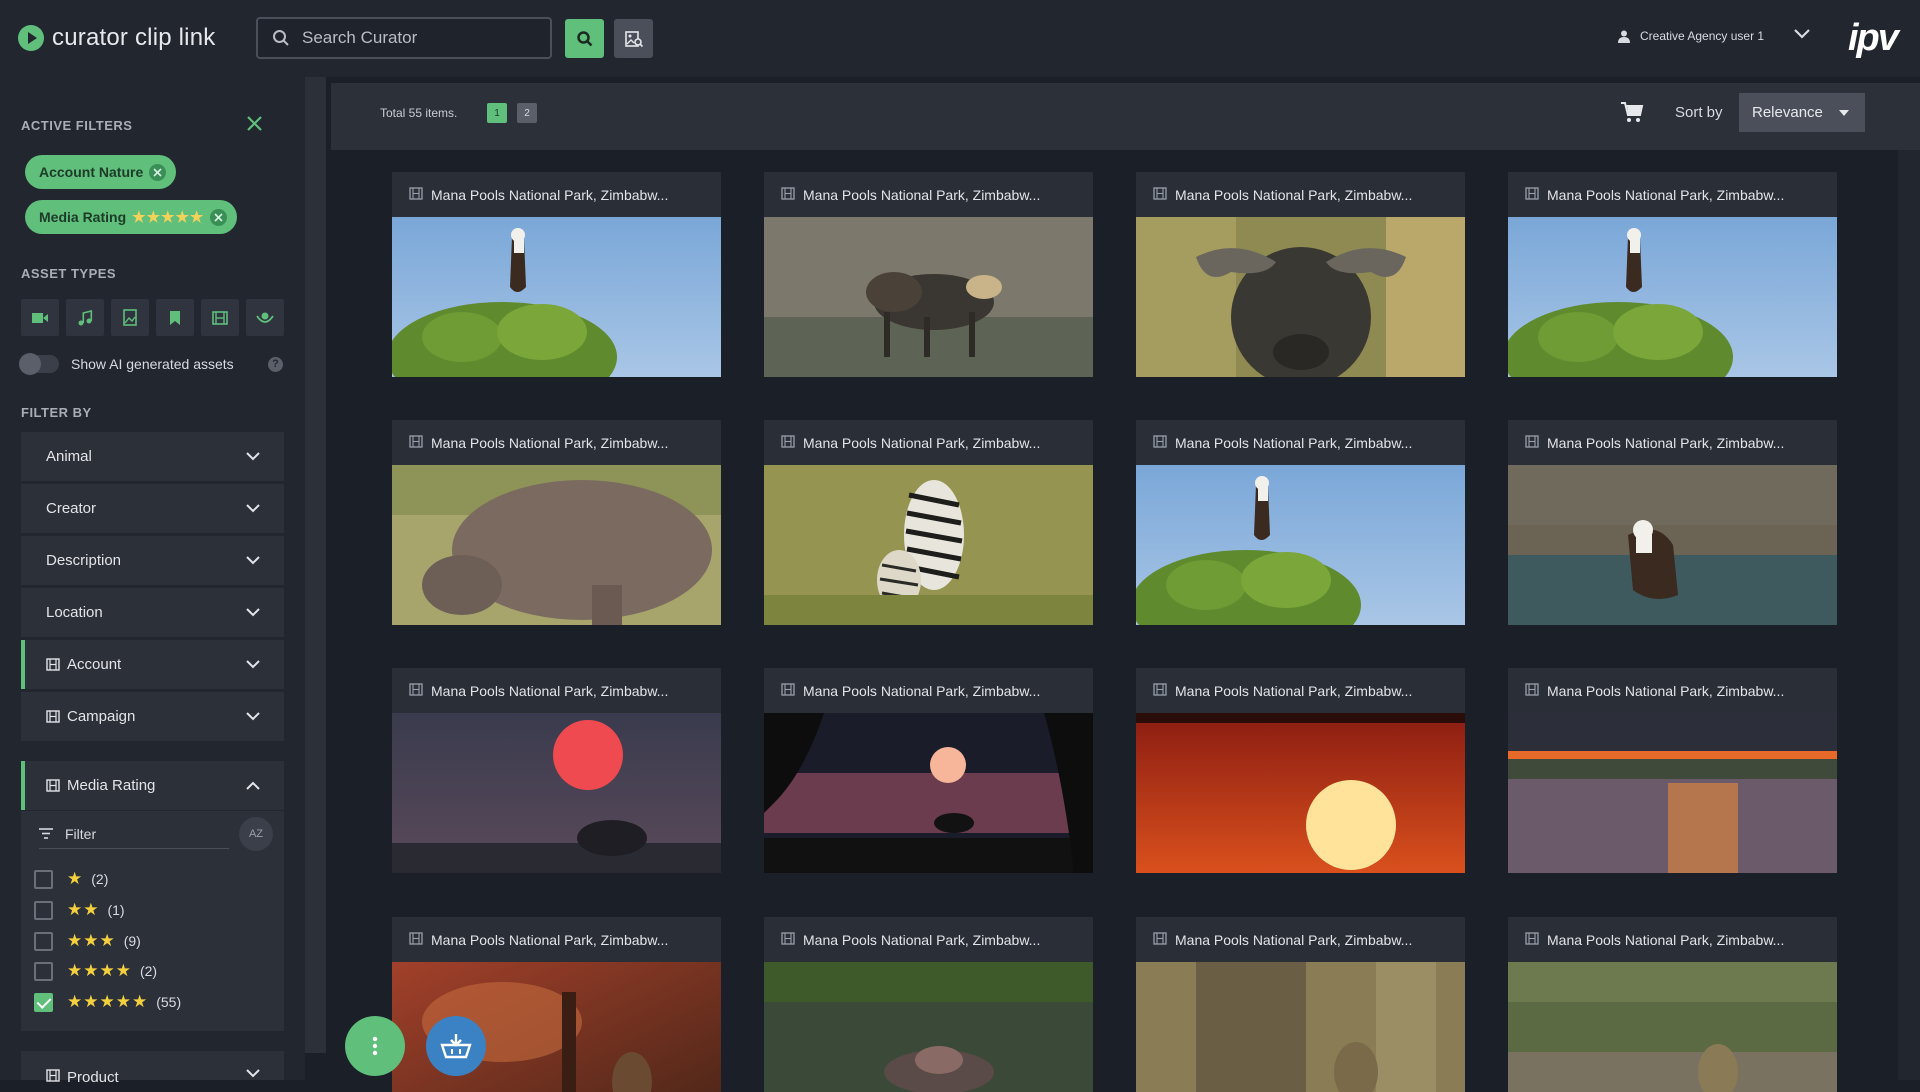  Describe the element at coordinates (1802, 34) in the screenshot. I see `chevron-down-icon` at that location.